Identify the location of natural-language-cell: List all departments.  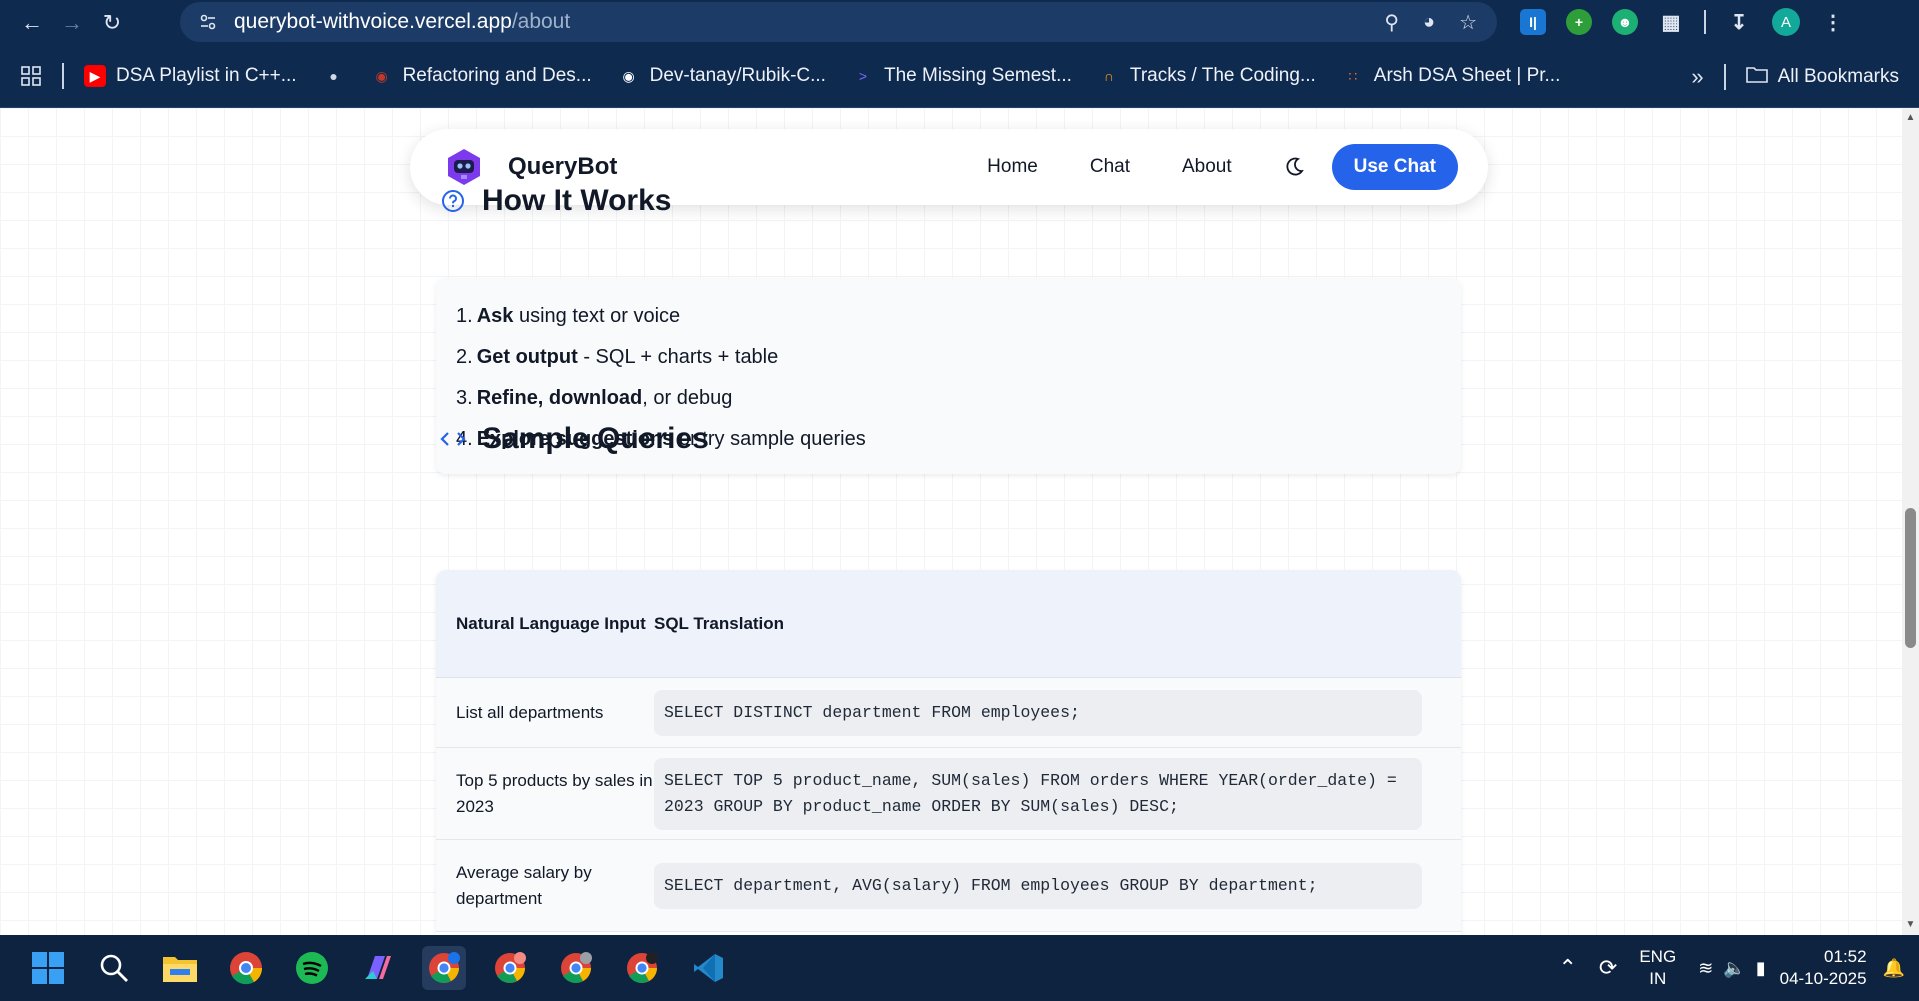
(530, 712).